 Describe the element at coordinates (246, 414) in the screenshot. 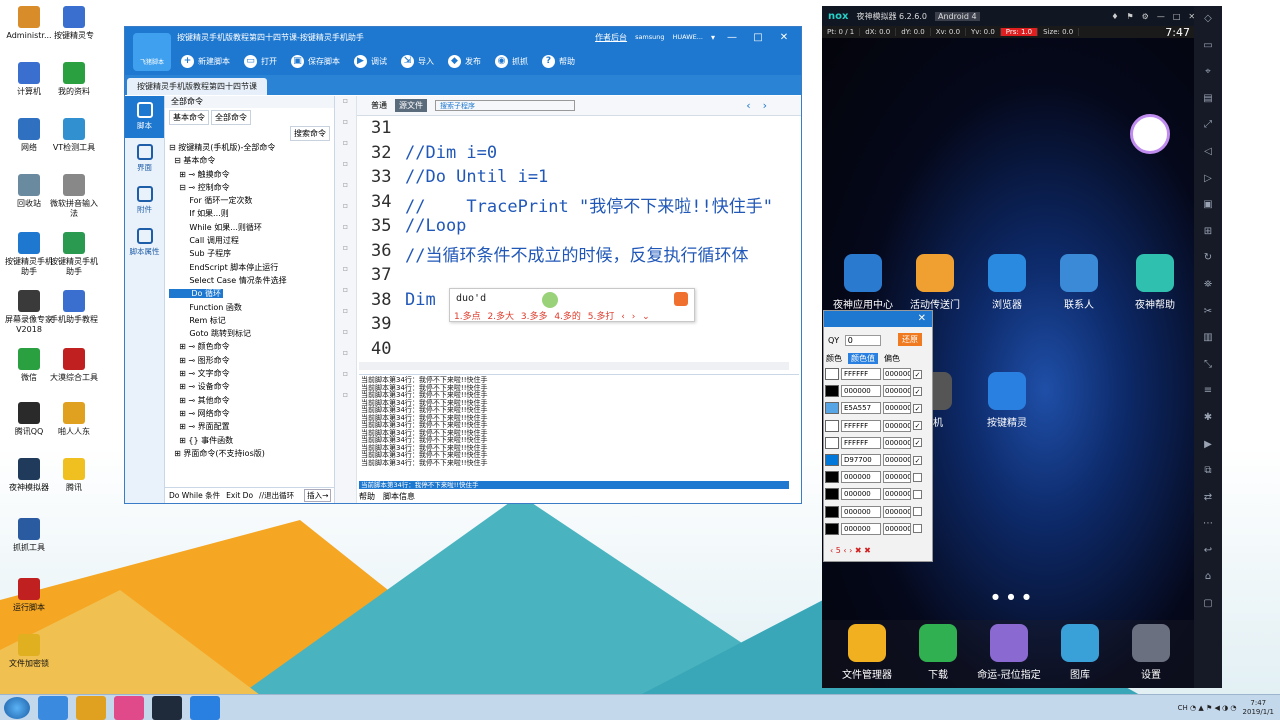

I see `tree-node: ⊞ ⊸ 网络命令` at that location.